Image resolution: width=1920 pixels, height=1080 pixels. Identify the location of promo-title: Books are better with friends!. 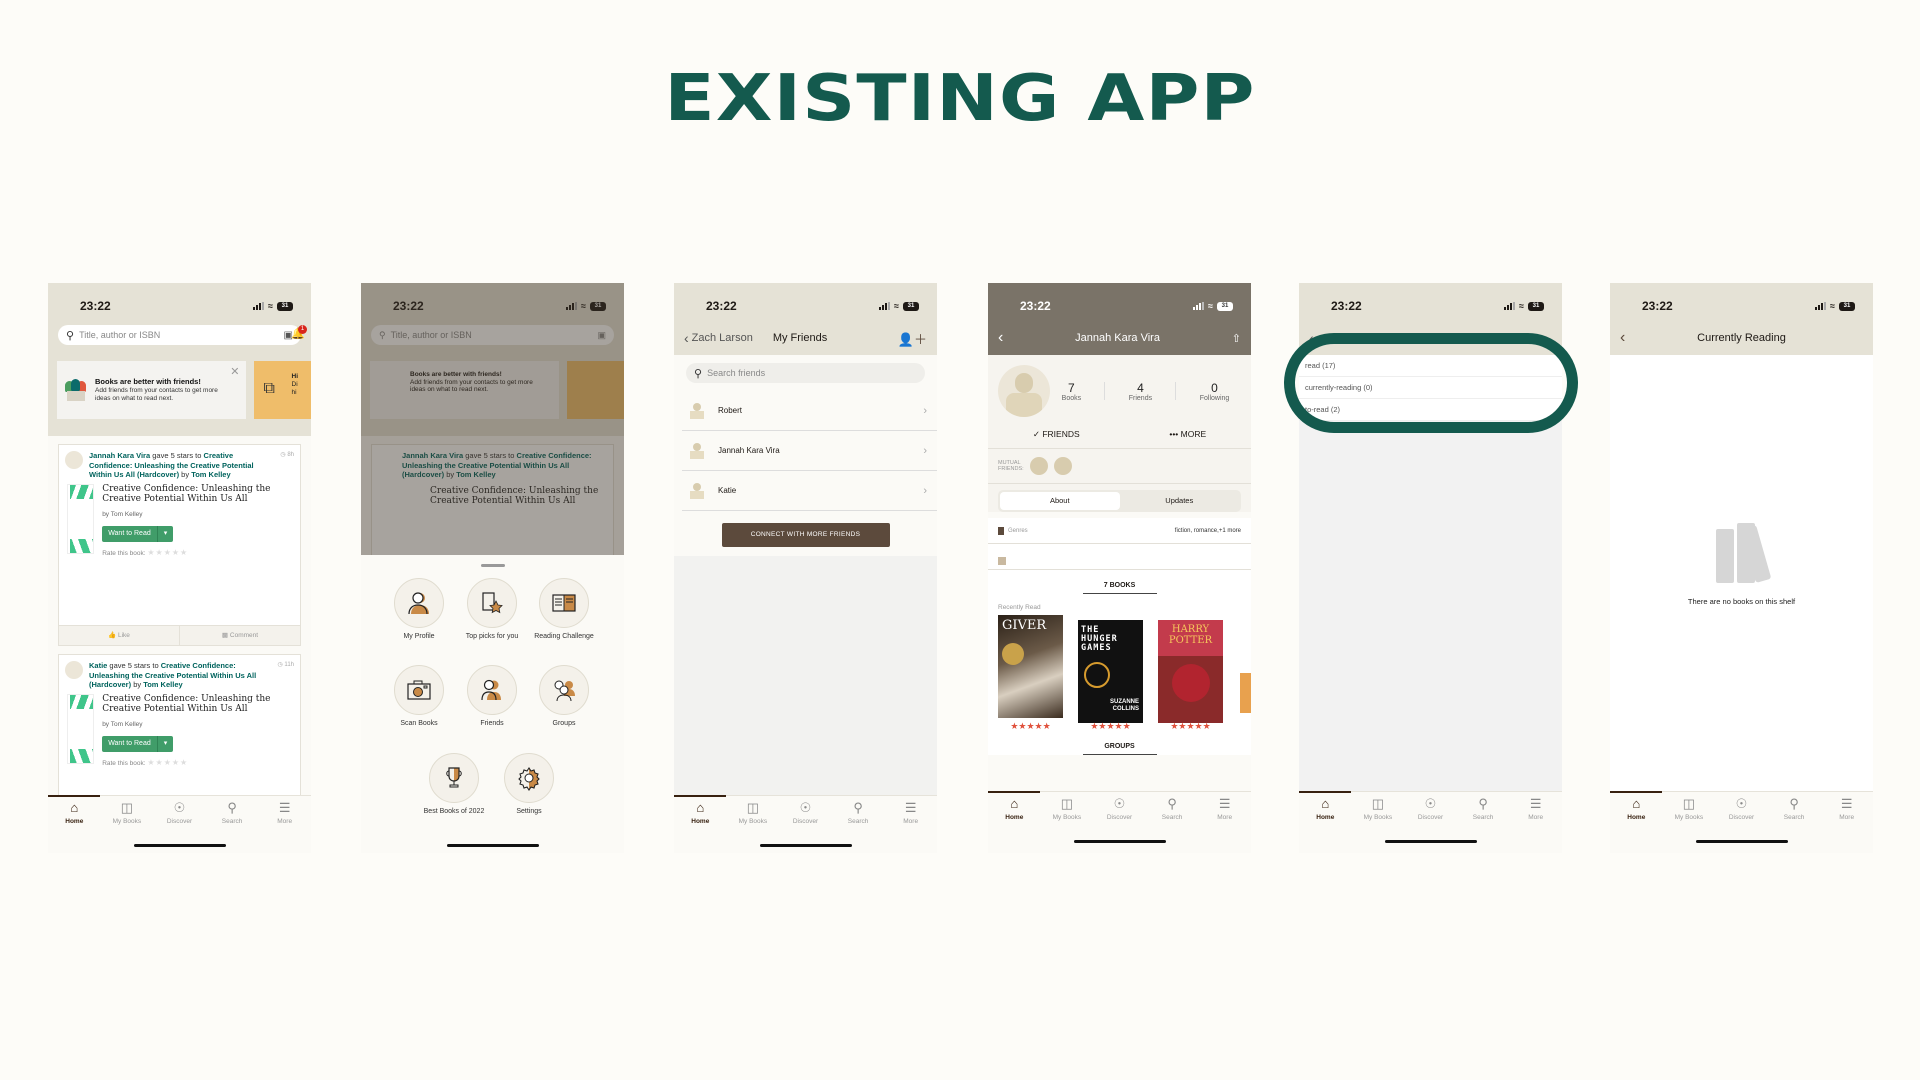
(148, 381).